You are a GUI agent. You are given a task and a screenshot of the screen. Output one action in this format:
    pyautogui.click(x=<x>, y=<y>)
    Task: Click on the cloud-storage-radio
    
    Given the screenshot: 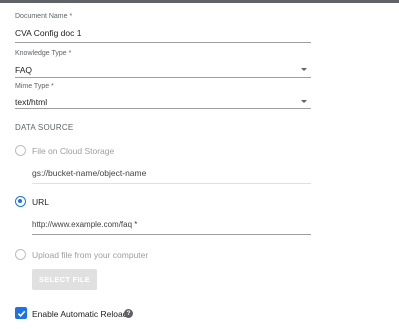 What is the action you would take?
    pyautogui.click(x=20, y=150)
    